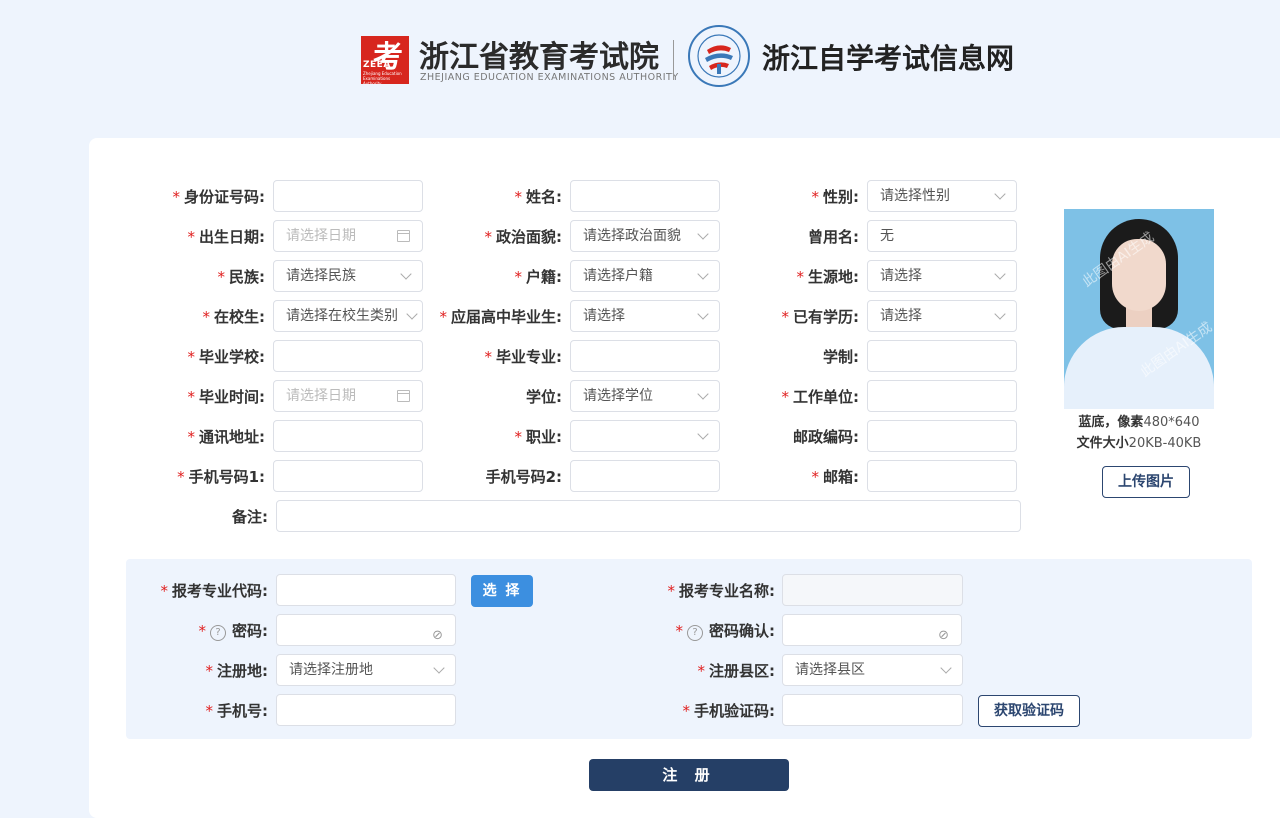 The height and width of the screenshot is (818, 1280). Describe the element at coordinates (342, 316) in the screenshot. I see `in-school-select-value: 请选择在校生类别` at that location.